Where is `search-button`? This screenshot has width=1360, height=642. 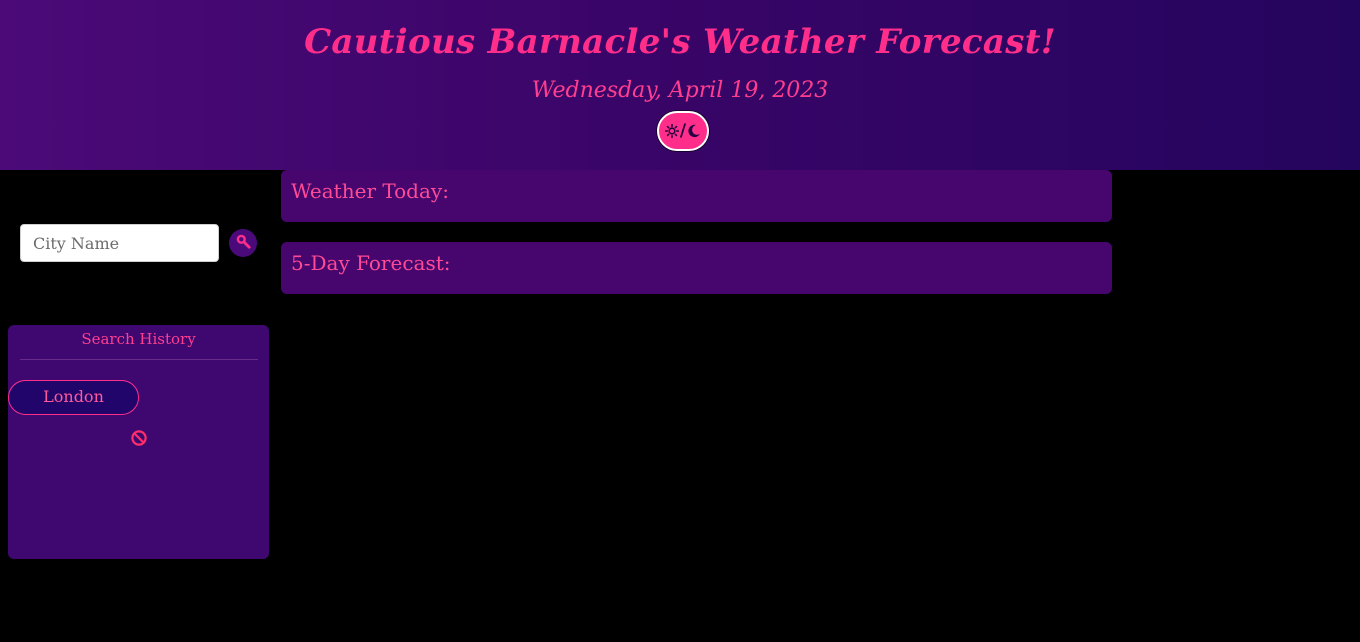
search-button is located at coordinates (243, 243).